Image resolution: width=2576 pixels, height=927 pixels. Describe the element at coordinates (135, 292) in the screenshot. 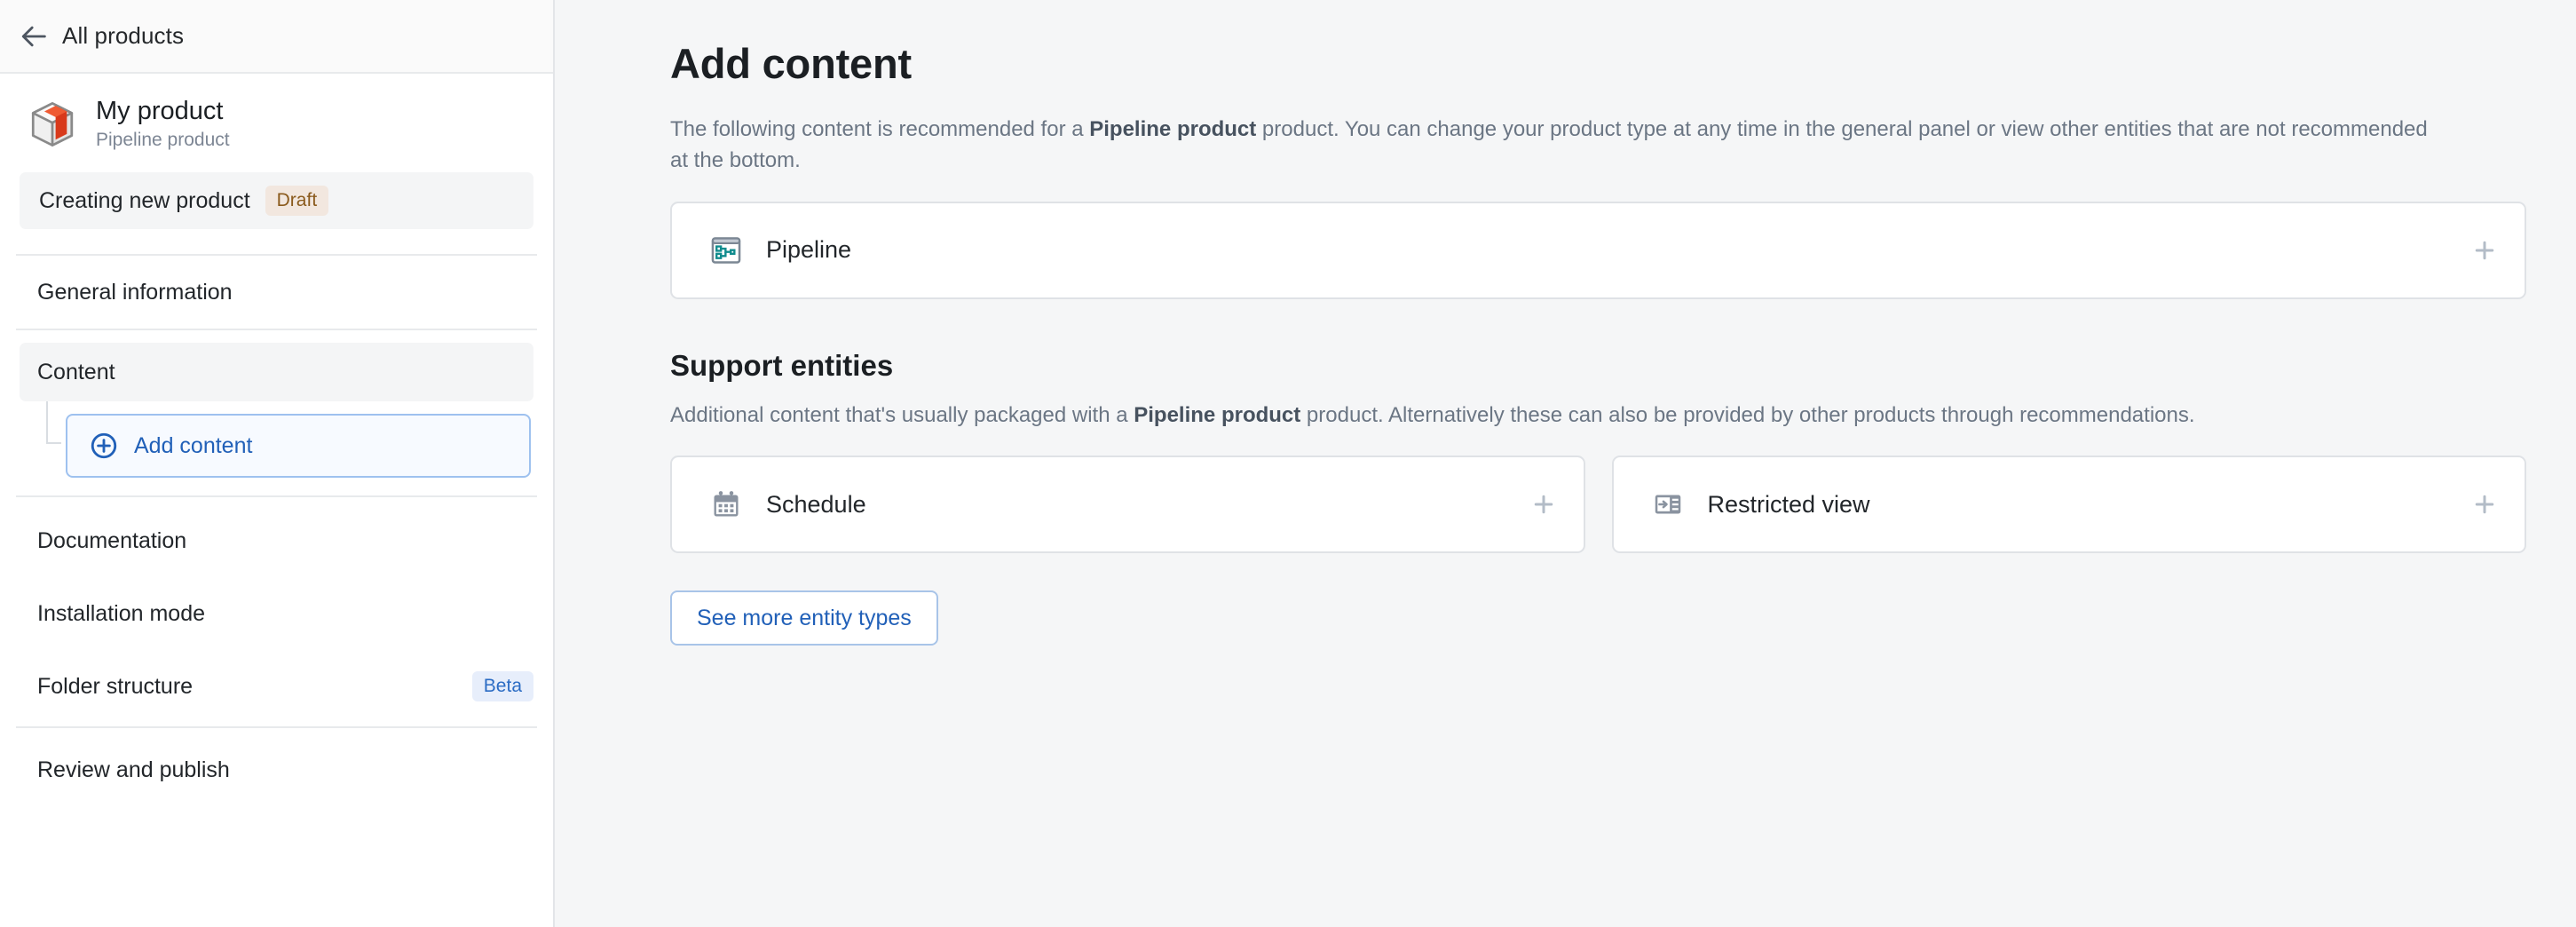

I see `sidebar-item-label: General information` at that location.